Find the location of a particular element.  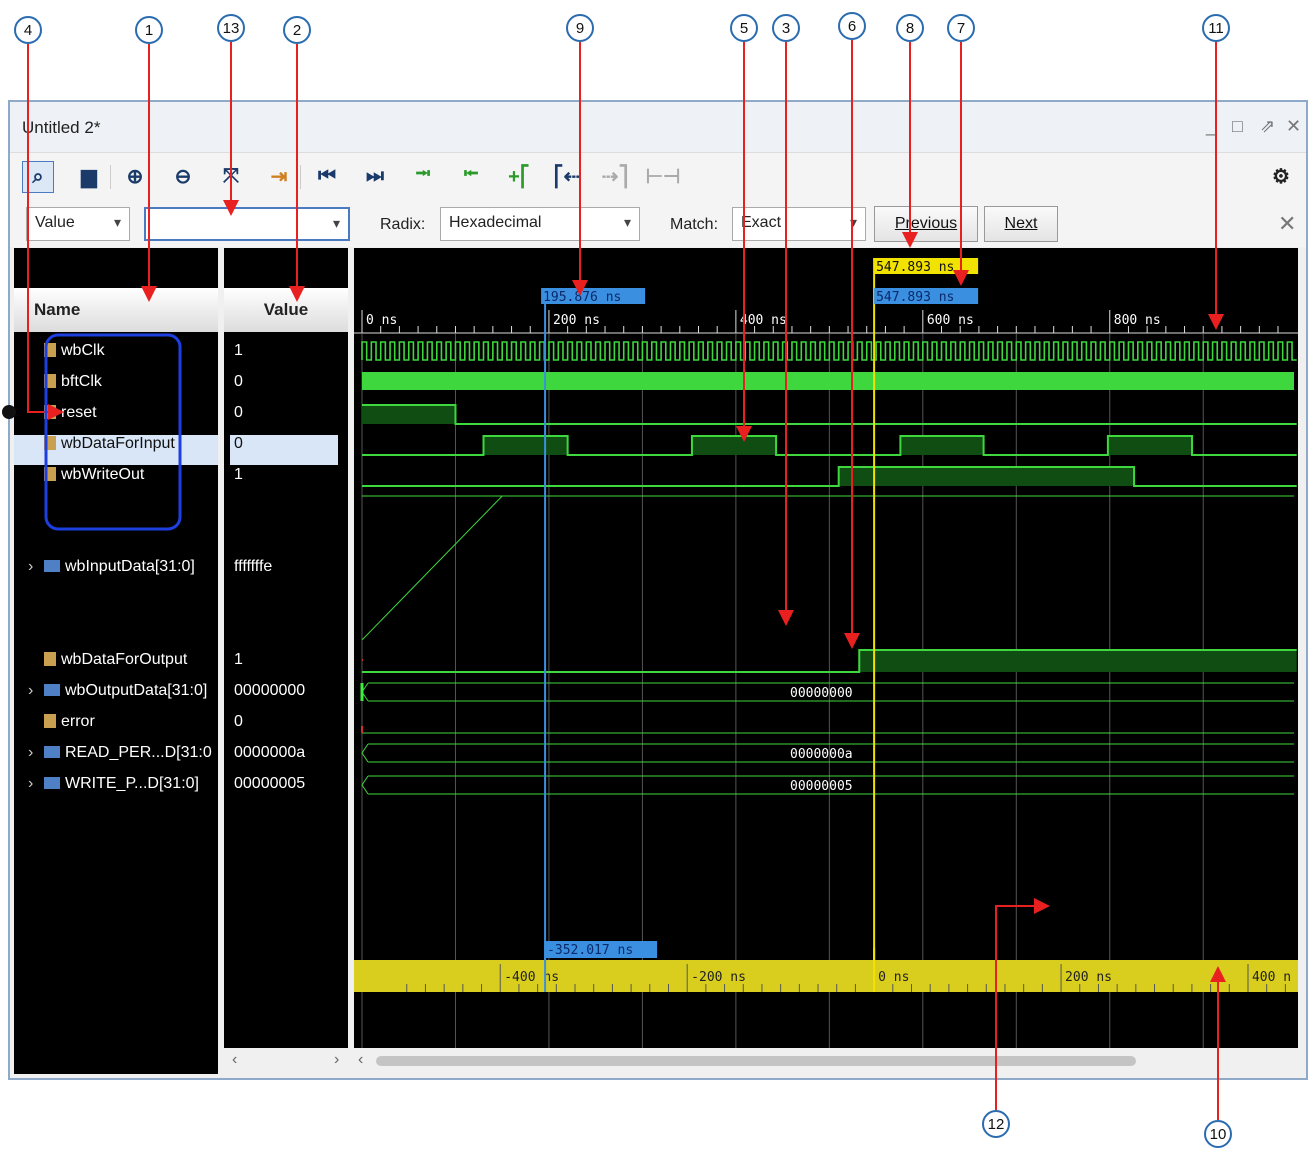

match-select: Exact ▾ is located at coordinates (799, 224).